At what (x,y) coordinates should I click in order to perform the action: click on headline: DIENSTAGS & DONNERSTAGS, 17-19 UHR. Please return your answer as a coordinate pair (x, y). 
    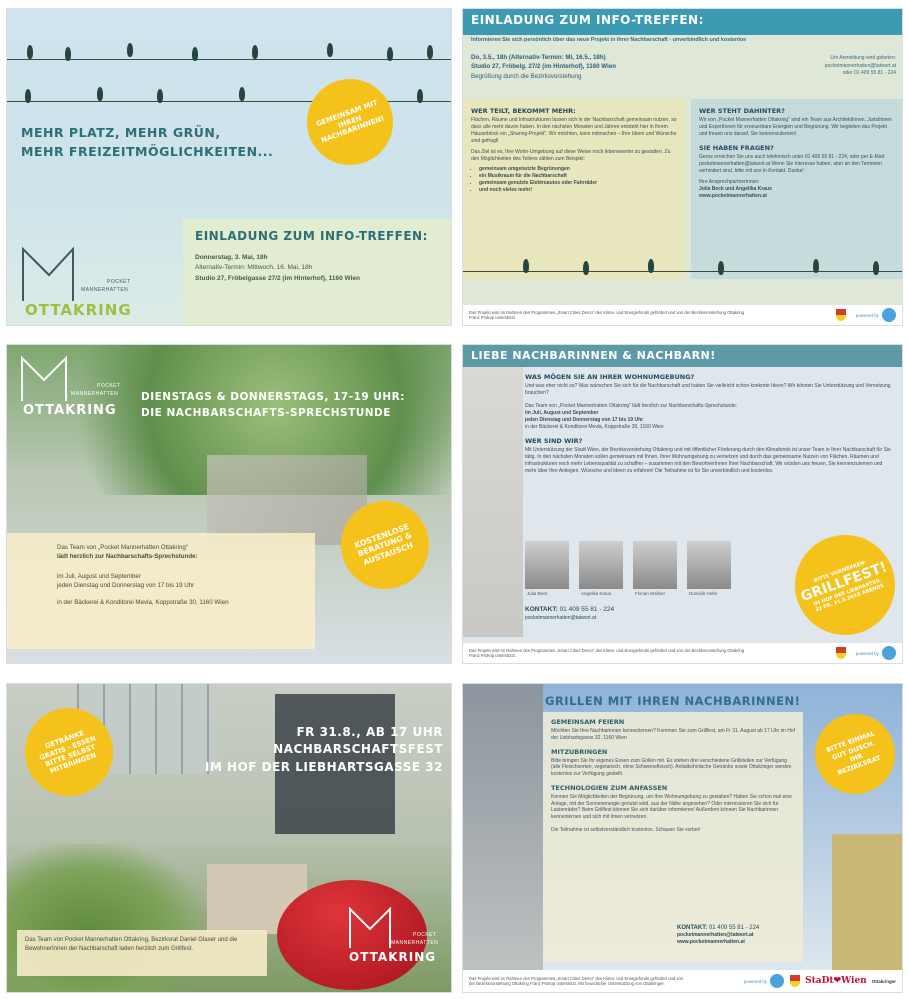
    Looking at the image, I should click on (273, 405).